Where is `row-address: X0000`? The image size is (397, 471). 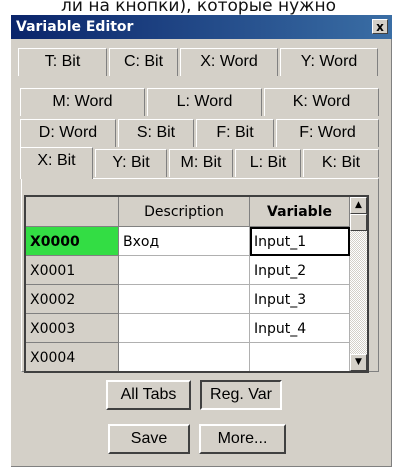
row-address: X0000 is located at coordinates (72, 241).